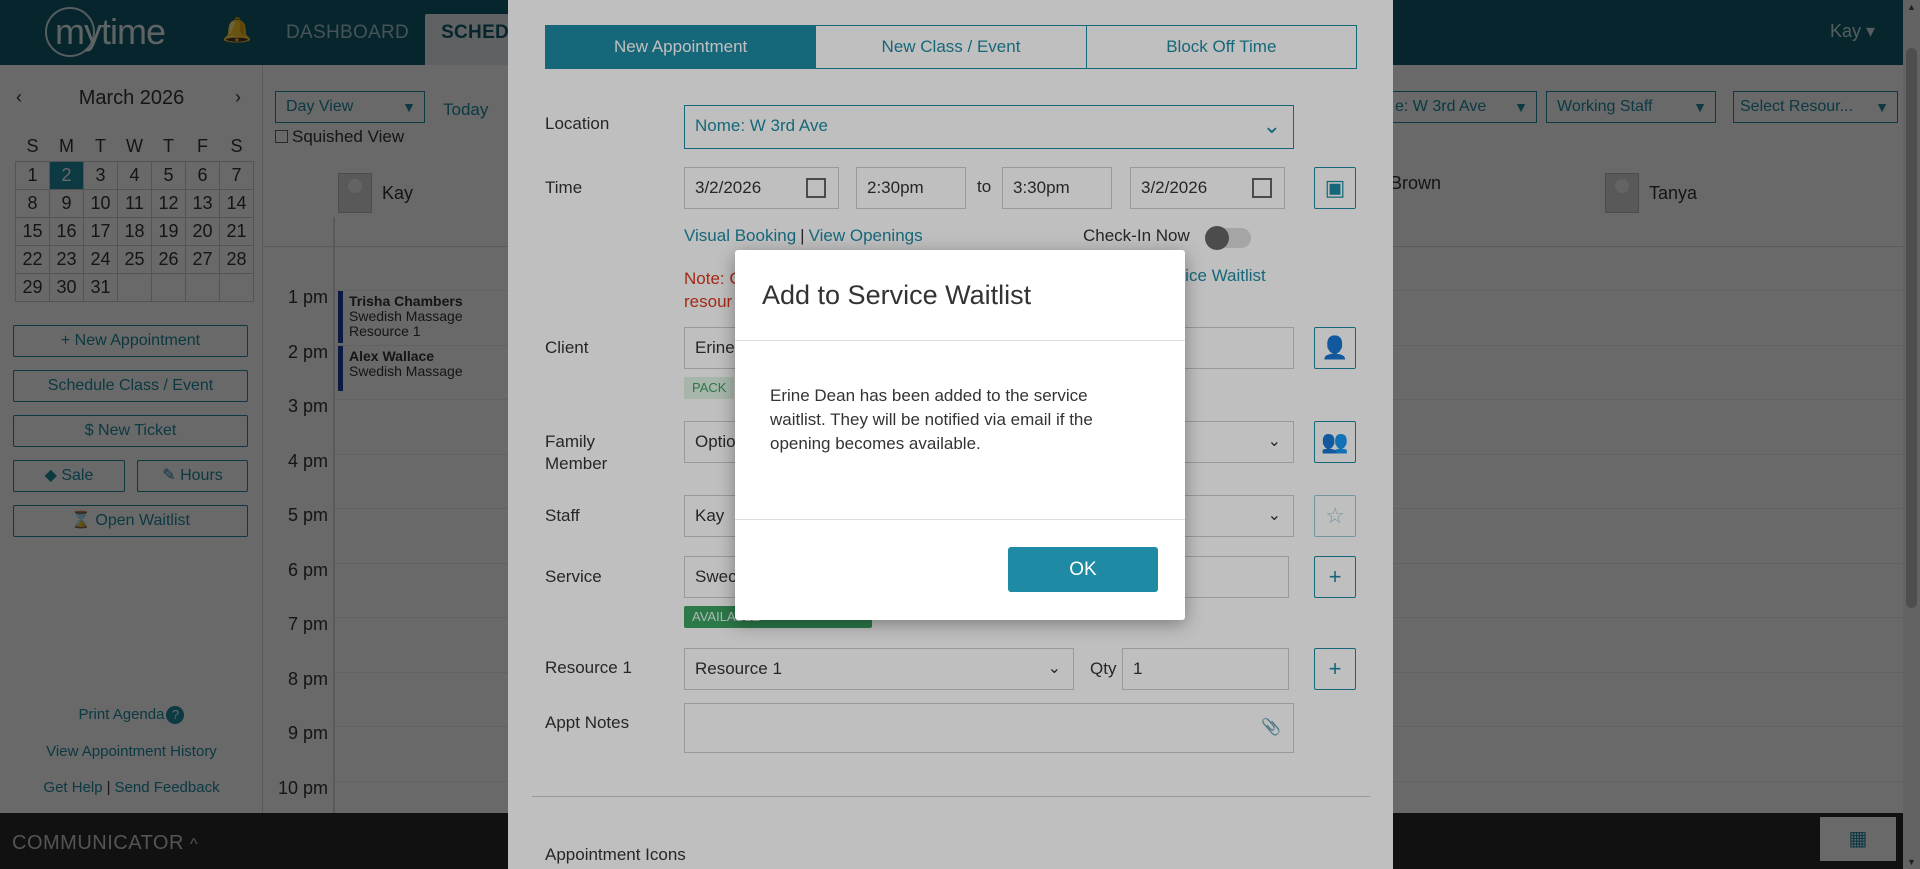 The width and height of the screenshot is (1920, 869). Describe the element at coordinates (897, 295) in the screenshot. I see `dialog-title: Add to Service Waitlist` at that location.